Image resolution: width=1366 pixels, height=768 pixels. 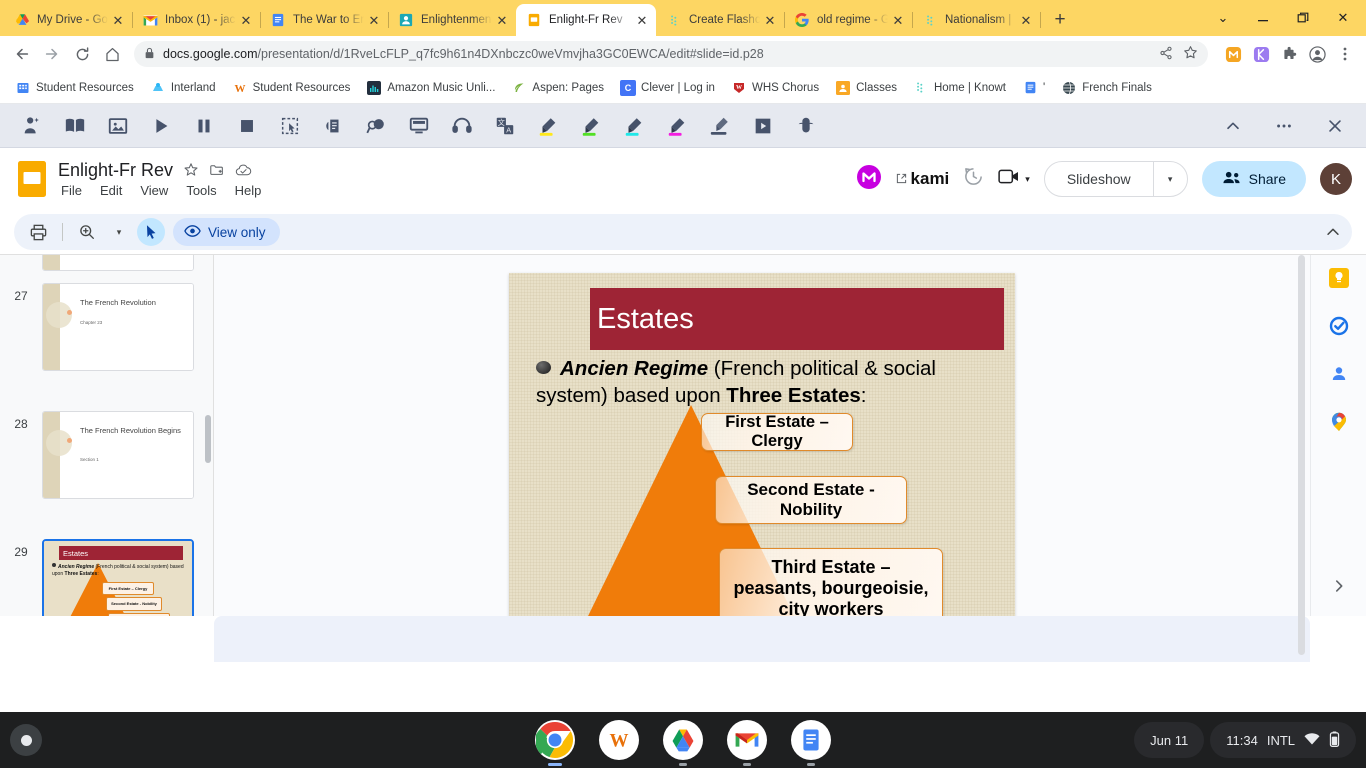 I want to click on speaker-notes-panel, so click(x=762, y=639).